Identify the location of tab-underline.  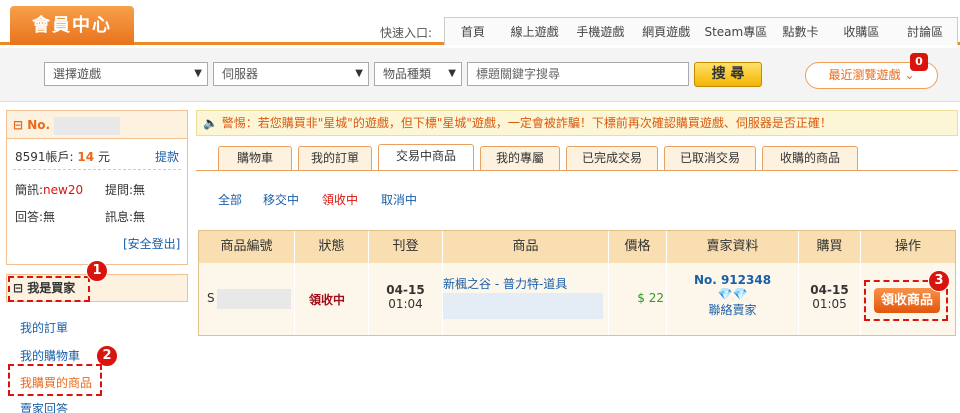
(577, 170).